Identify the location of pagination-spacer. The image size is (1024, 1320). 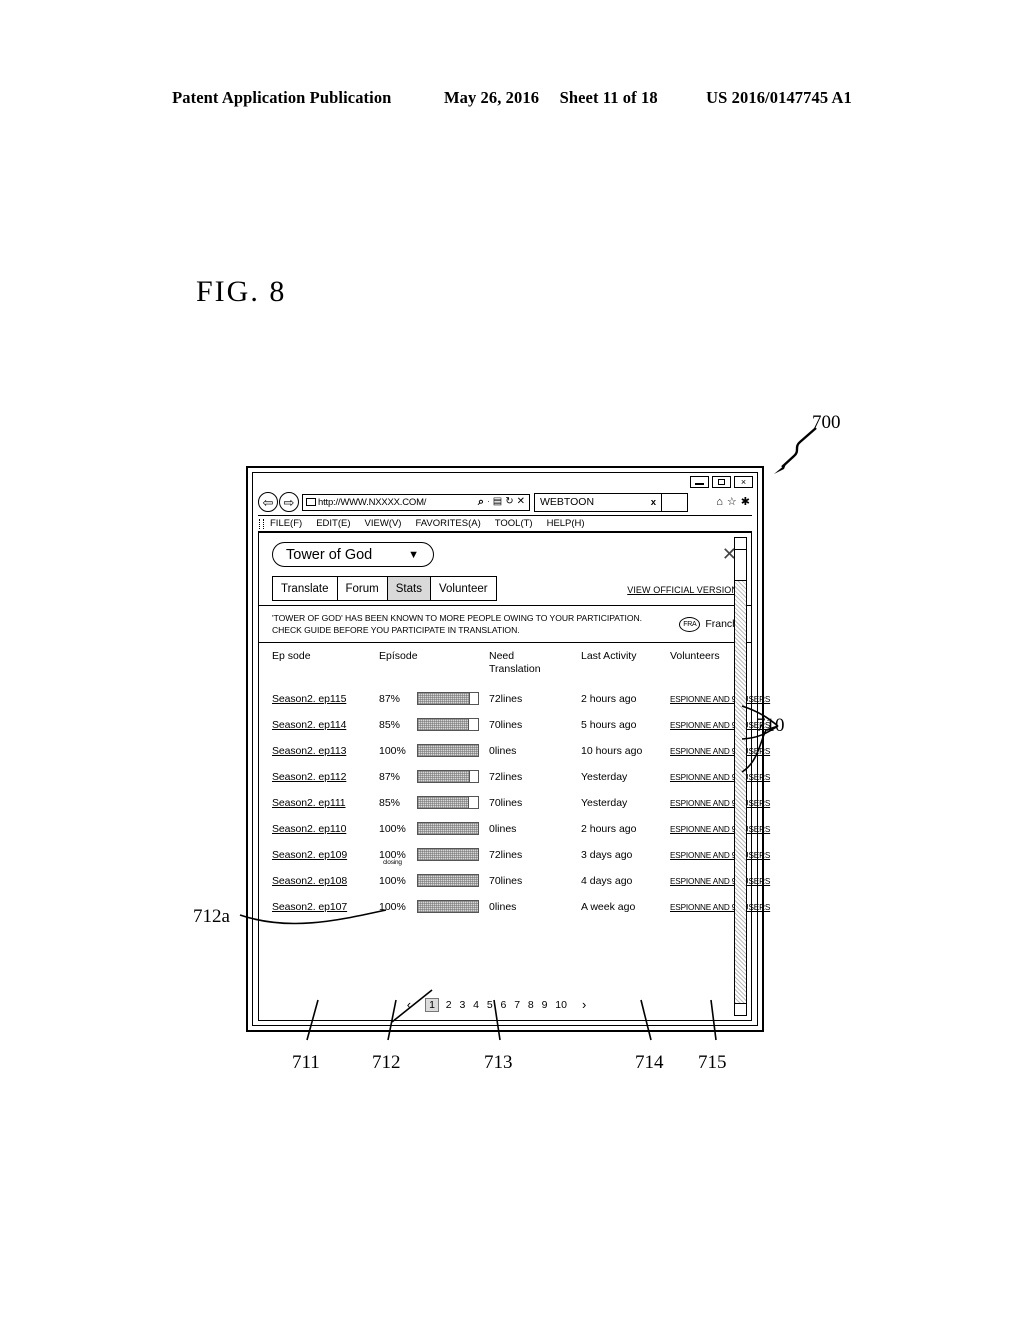
(483, 1005).